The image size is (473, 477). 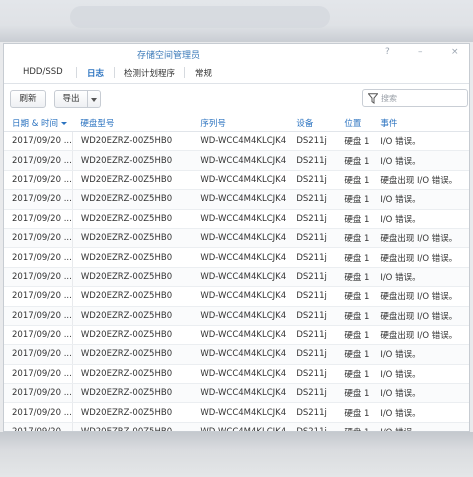 What do you see at coordinates (236, 72) in the screenshot?
I see `tab-bar: HDD/SSD 日志 检测计划程序 常规` at bounding box center [236, 72].